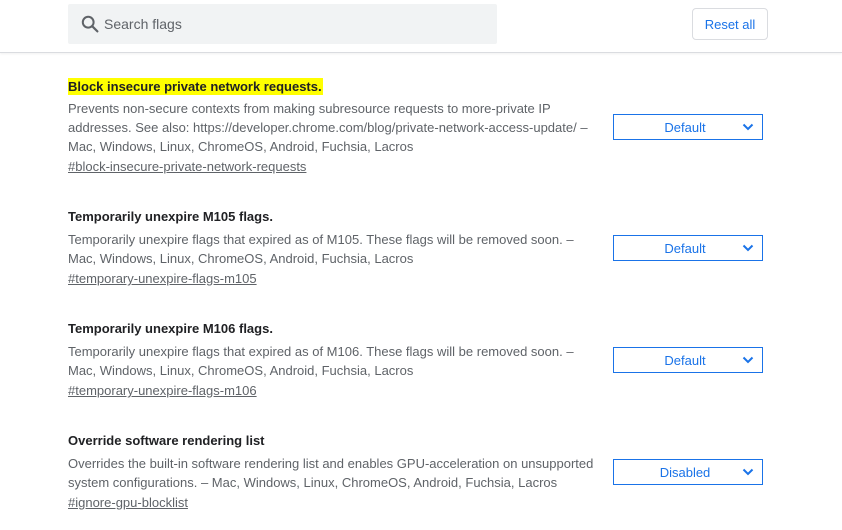  Describe the element at coordinates (170, 328) in the screenshot. I see `flag-title: Temporarily unexpire M106 flags.` at that location.